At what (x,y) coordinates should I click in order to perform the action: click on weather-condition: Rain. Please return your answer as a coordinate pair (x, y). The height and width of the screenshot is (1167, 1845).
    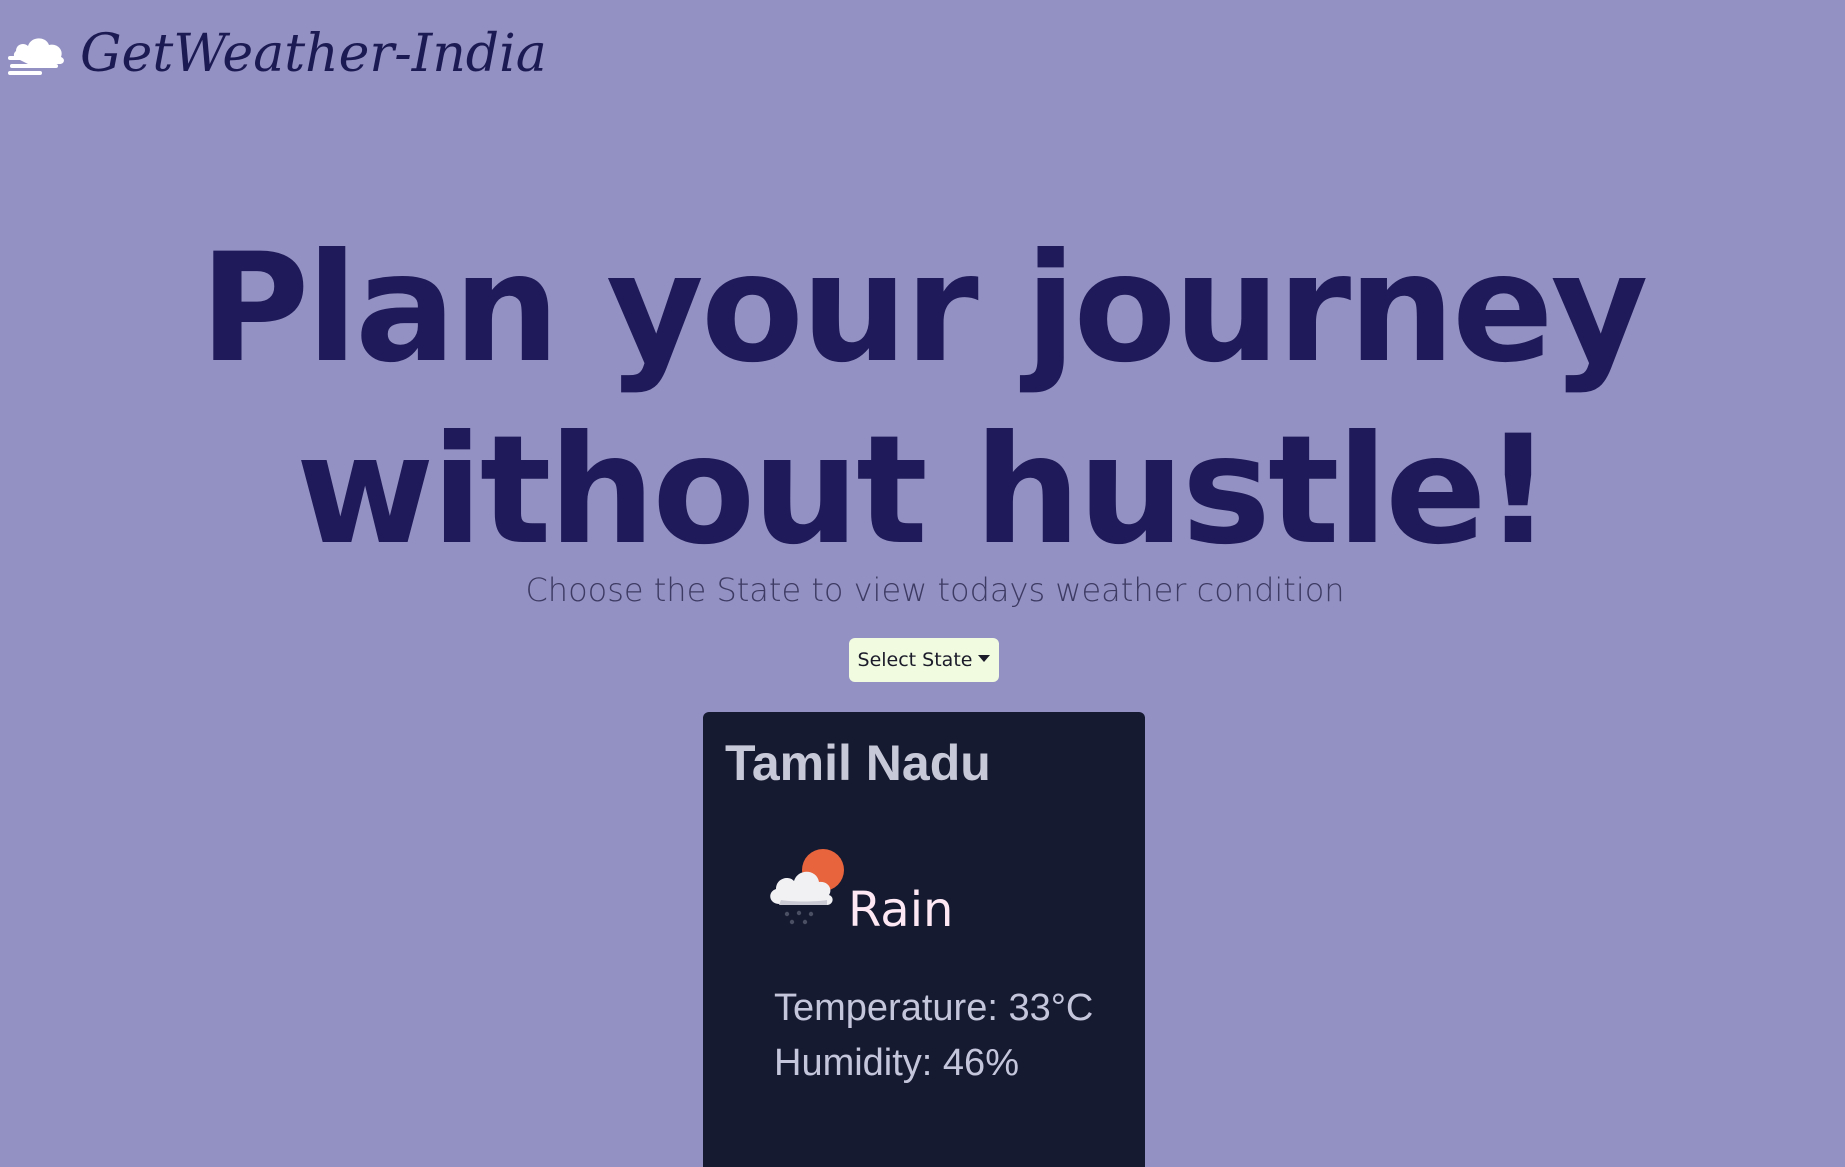
    Looking at the image, I should click on (901, 910).